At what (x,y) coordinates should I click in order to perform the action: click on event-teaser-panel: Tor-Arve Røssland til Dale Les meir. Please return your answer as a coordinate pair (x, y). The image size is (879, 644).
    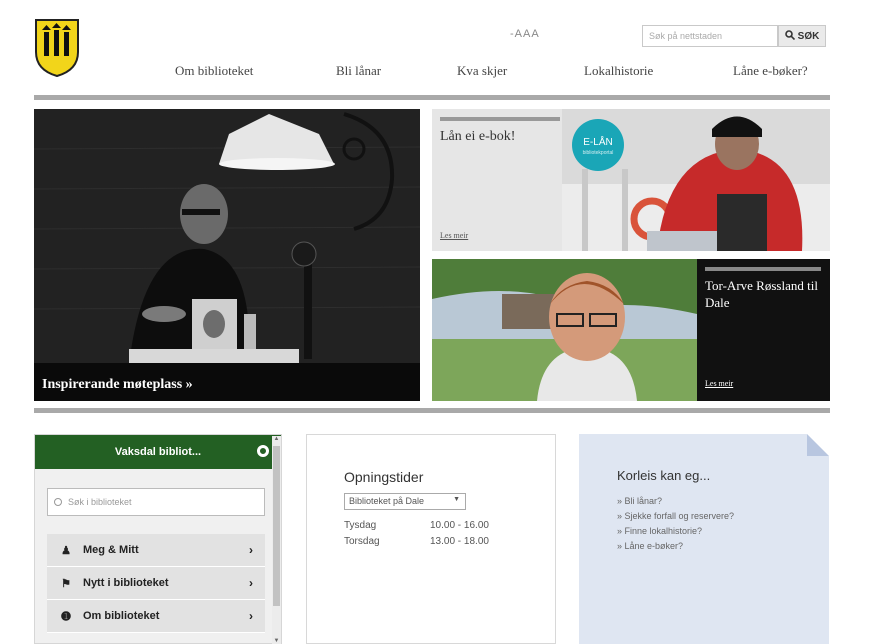
    Looking at the image, I should click on (763, 330).